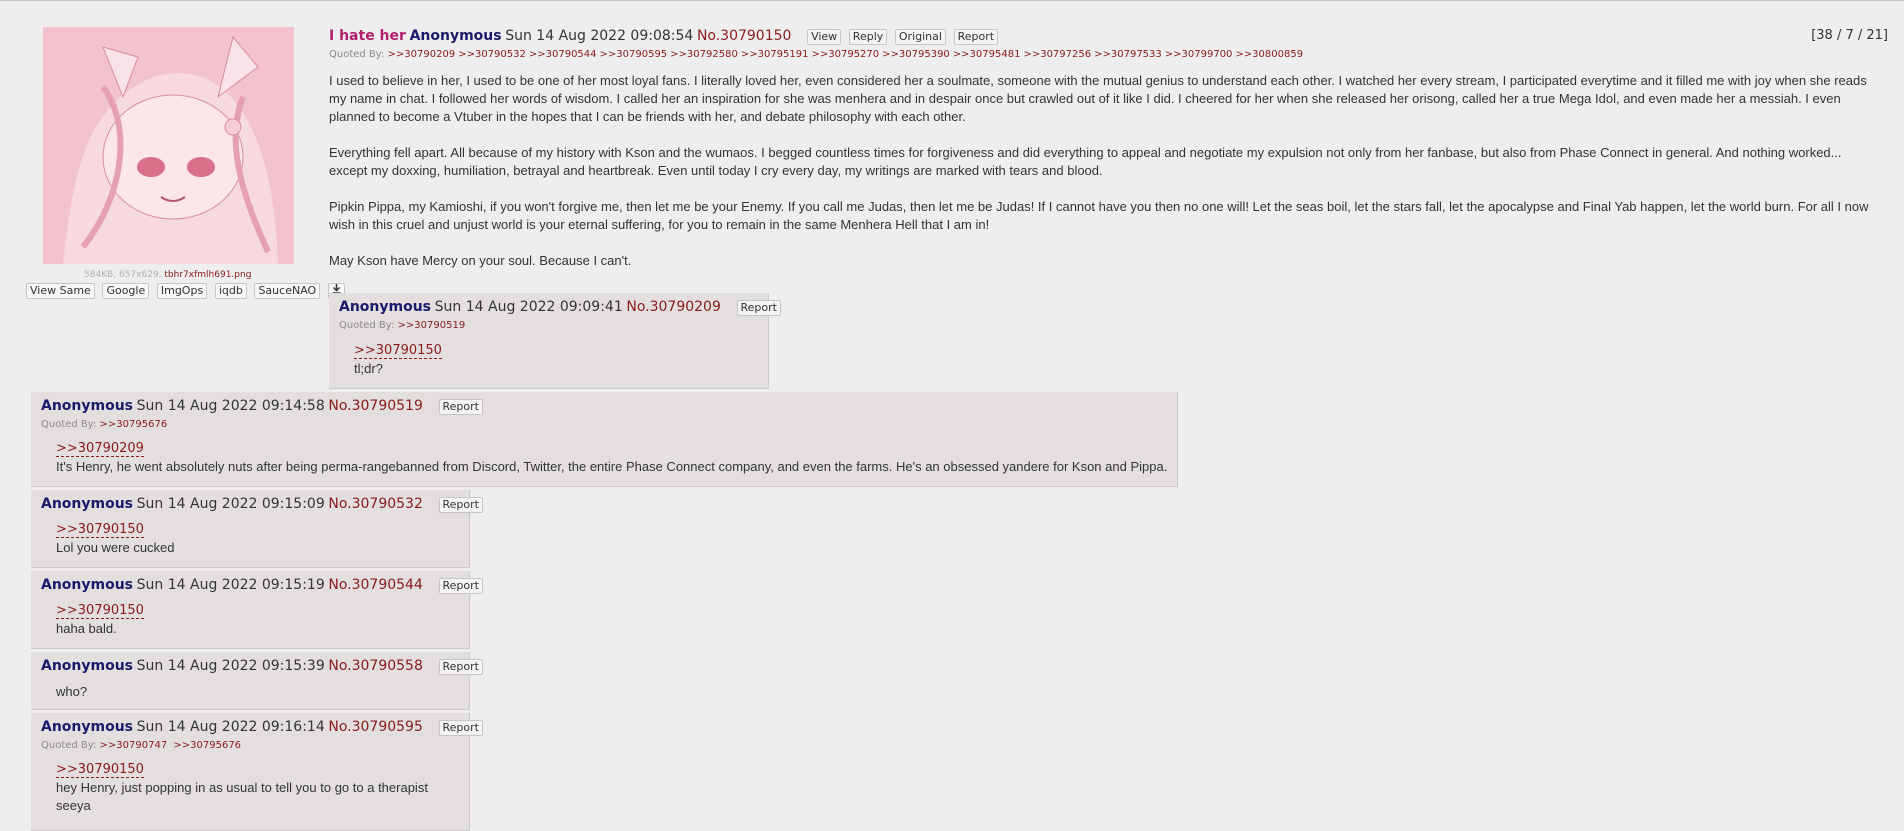 This screenshot has width=1904, height=831. I want to click on reply-comment: >>30790150 haha bald., so click(100, 619).